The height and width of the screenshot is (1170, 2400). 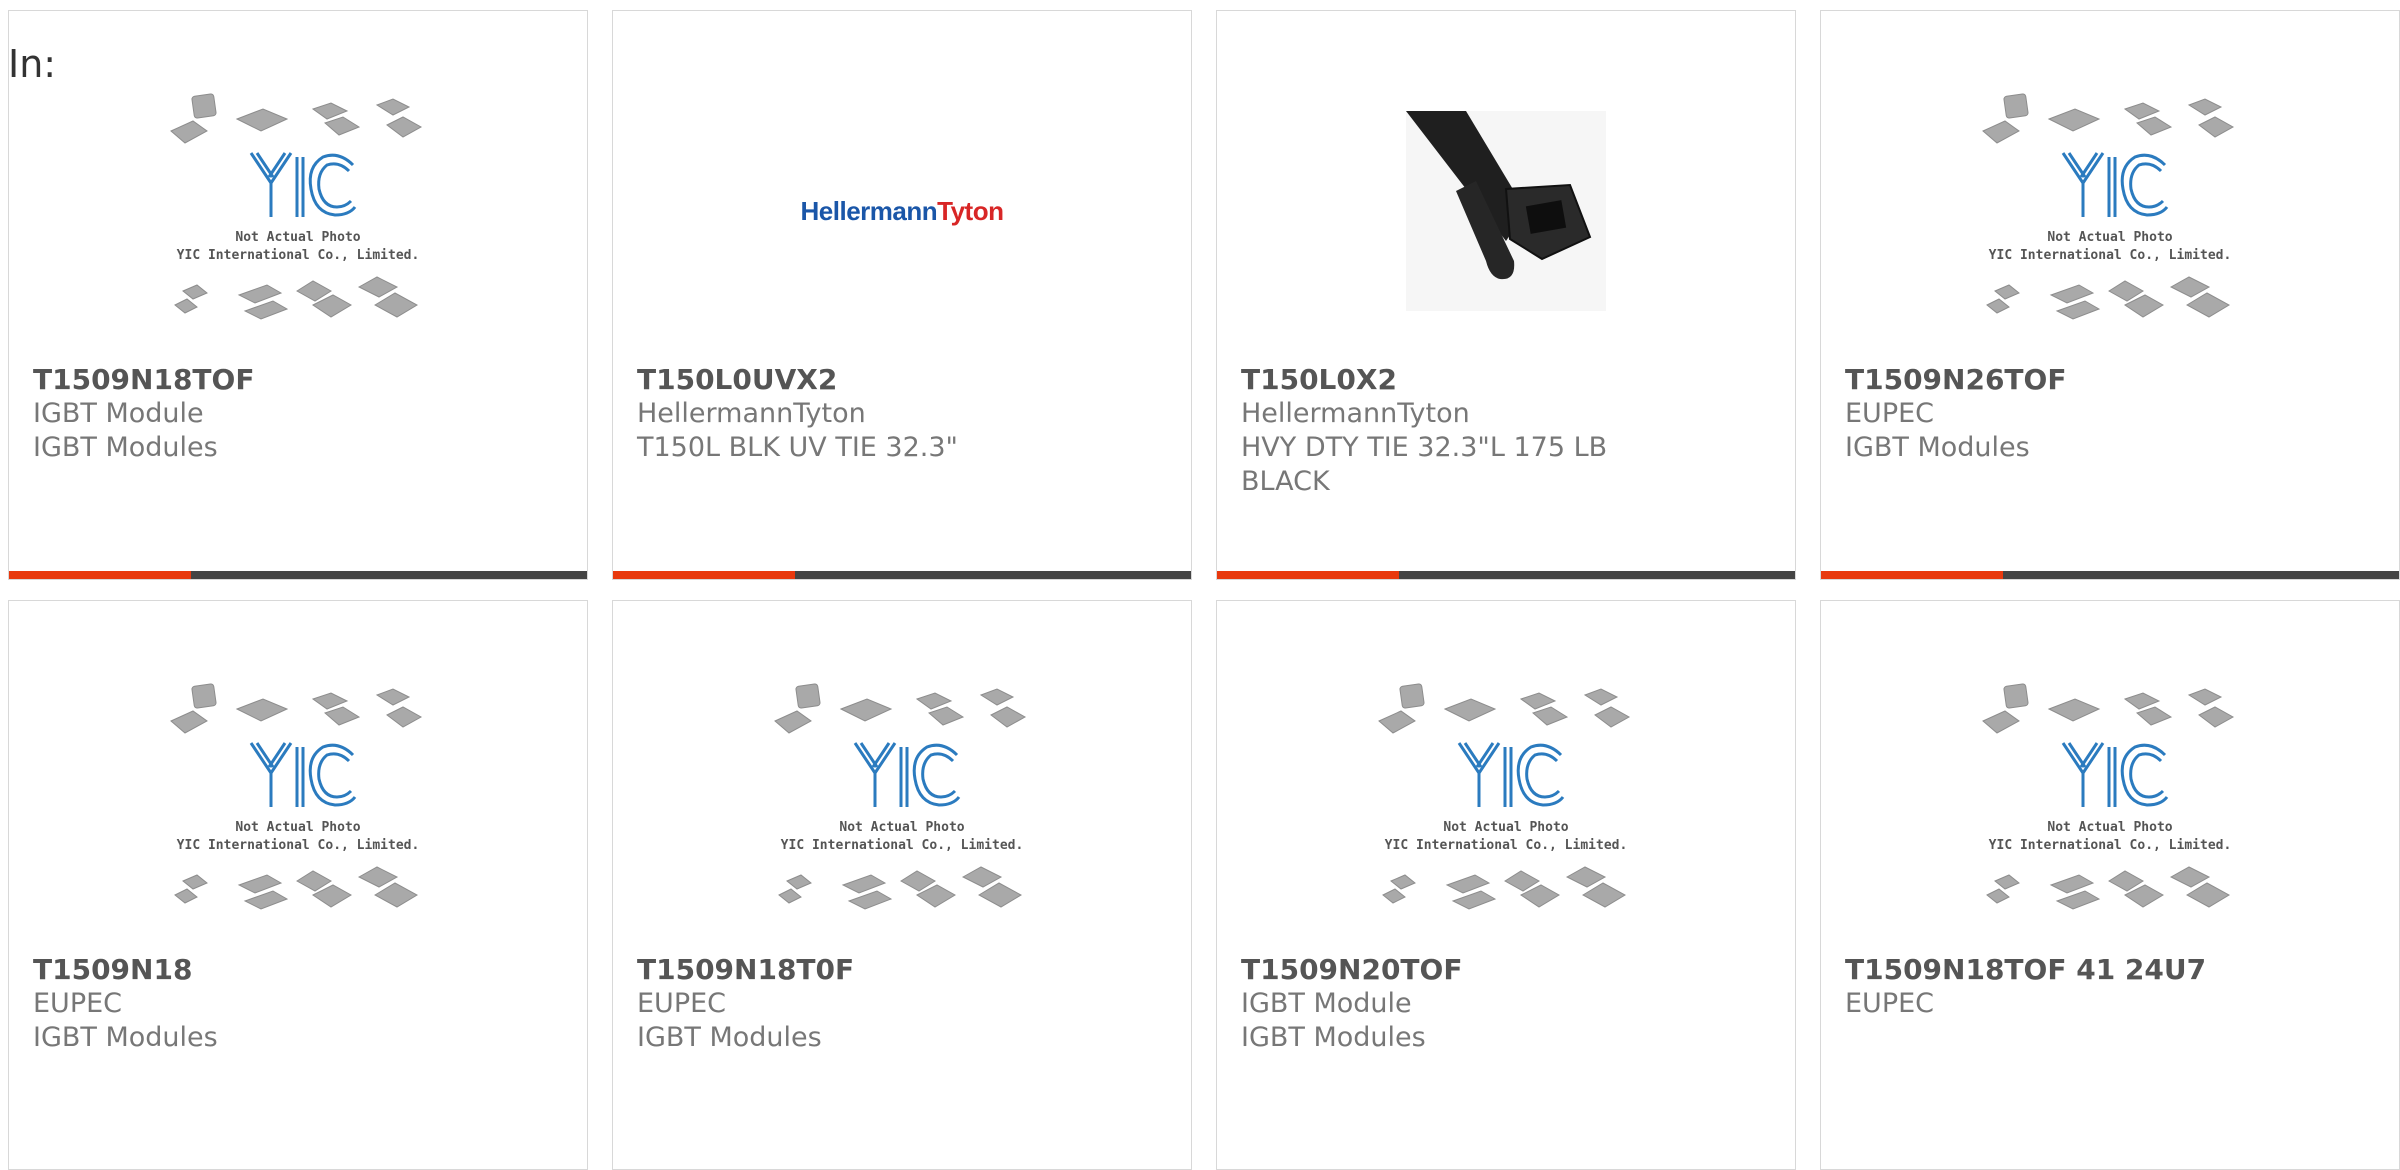 I want to click on description: BLACK, so click(x=1285, y=481).